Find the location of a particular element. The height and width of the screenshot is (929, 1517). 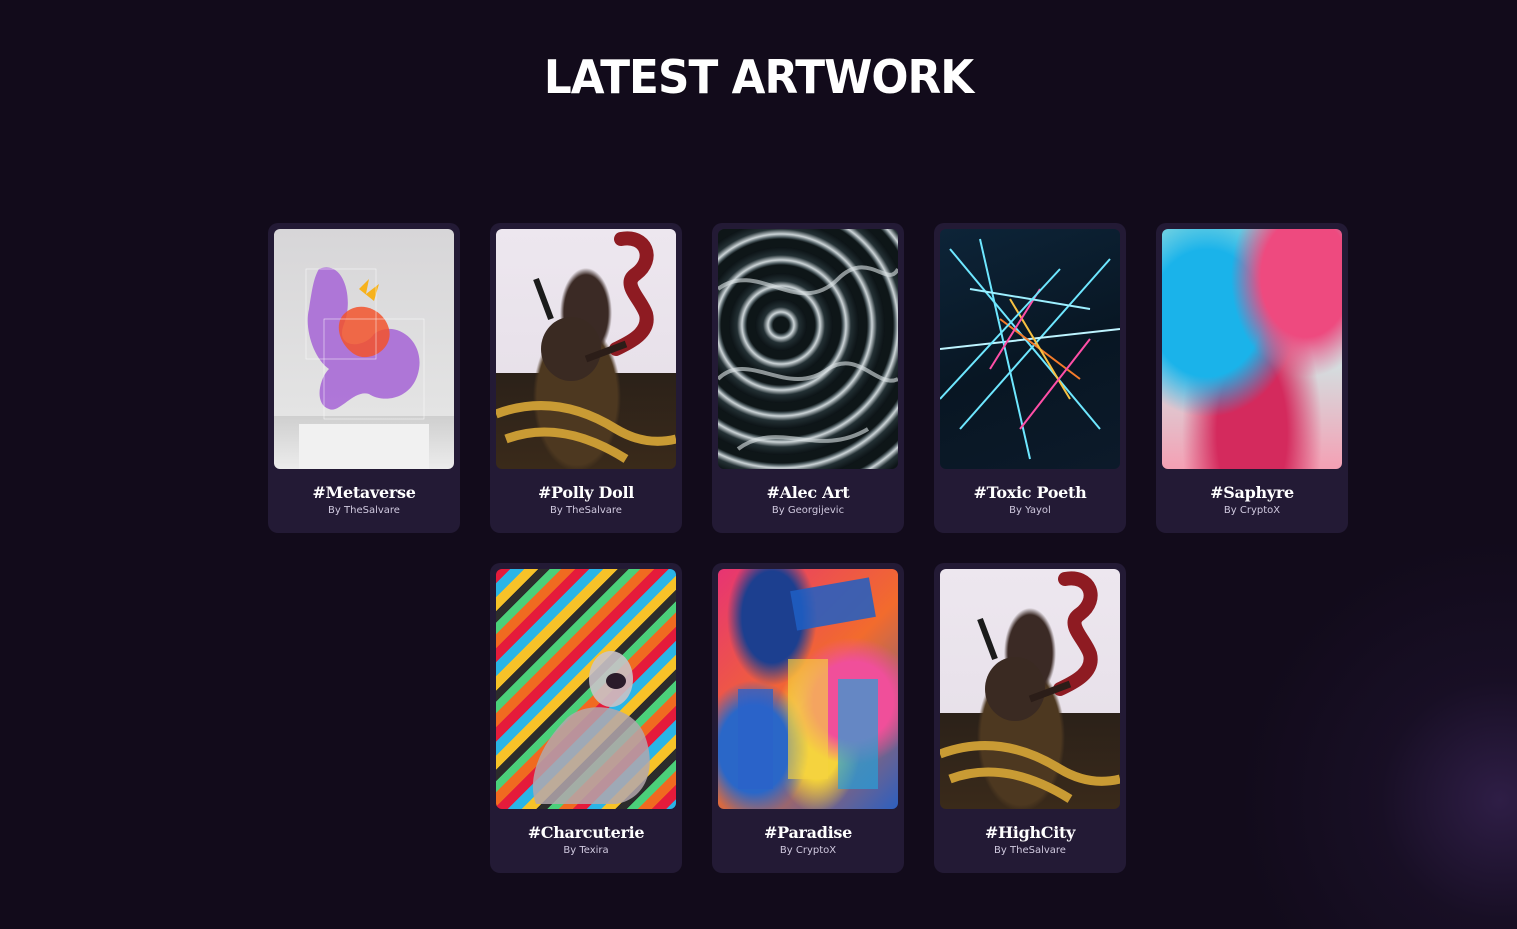

sculpture-image is located at coordinates (364, 368).